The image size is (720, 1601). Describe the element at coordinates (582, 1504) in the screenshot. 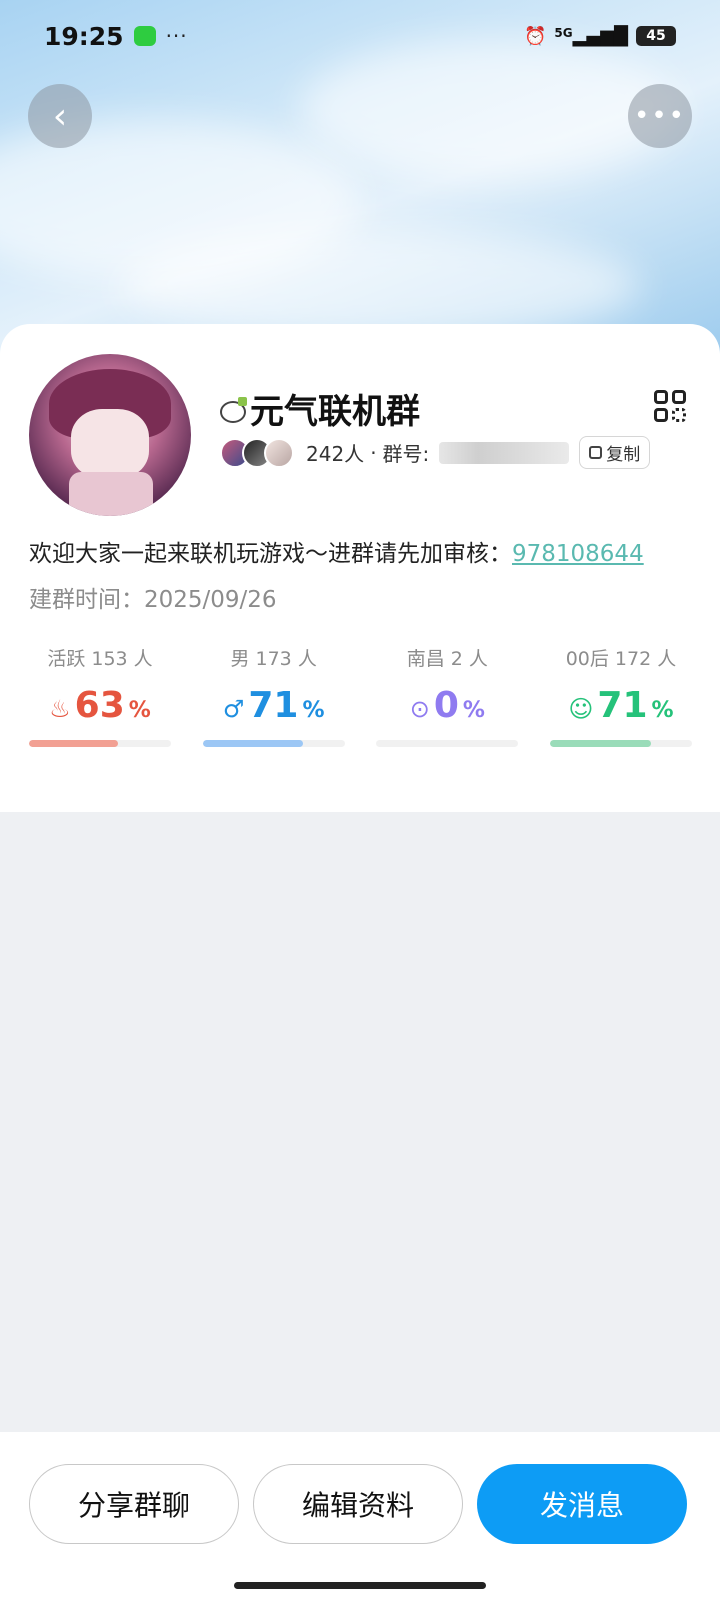

I see `send-message-button: 发消息` at that location.